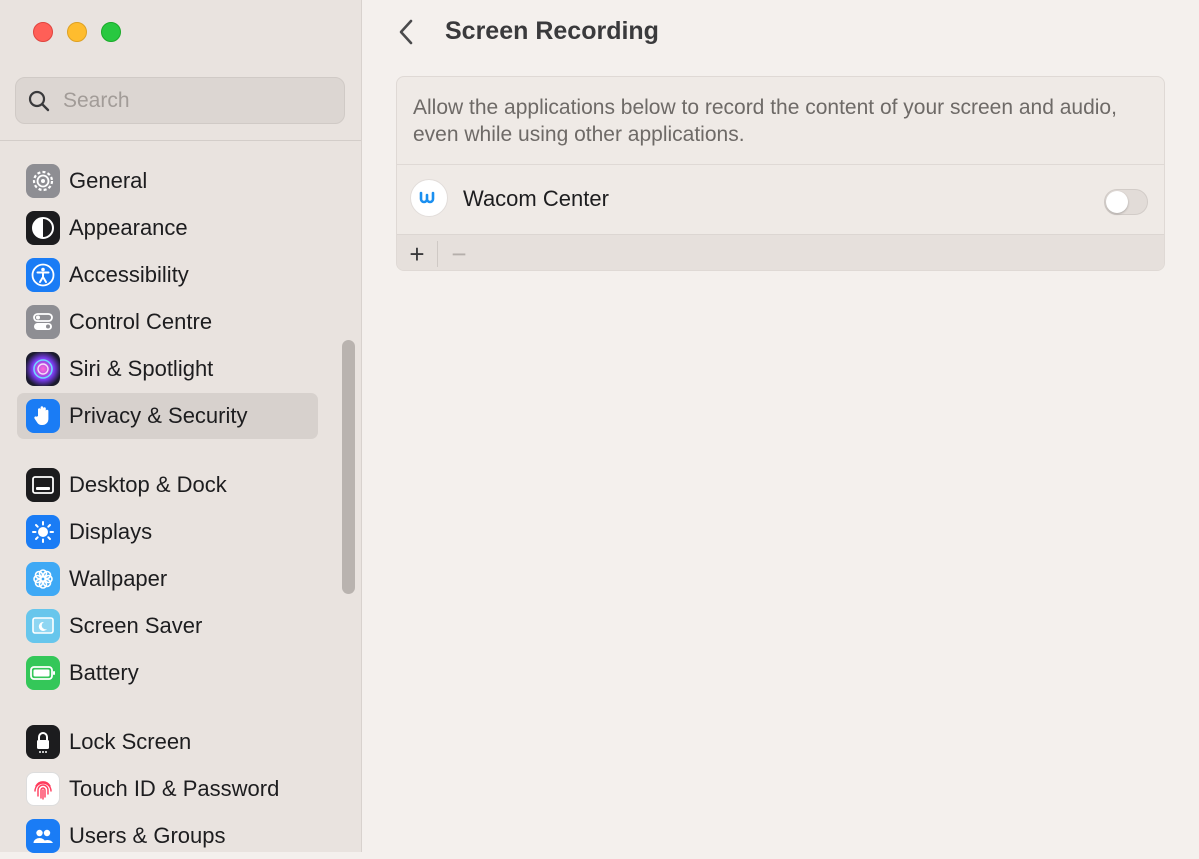 This screenshot has width=1199, height=859. I want to click on toggle-knob, so click(1117, 202).